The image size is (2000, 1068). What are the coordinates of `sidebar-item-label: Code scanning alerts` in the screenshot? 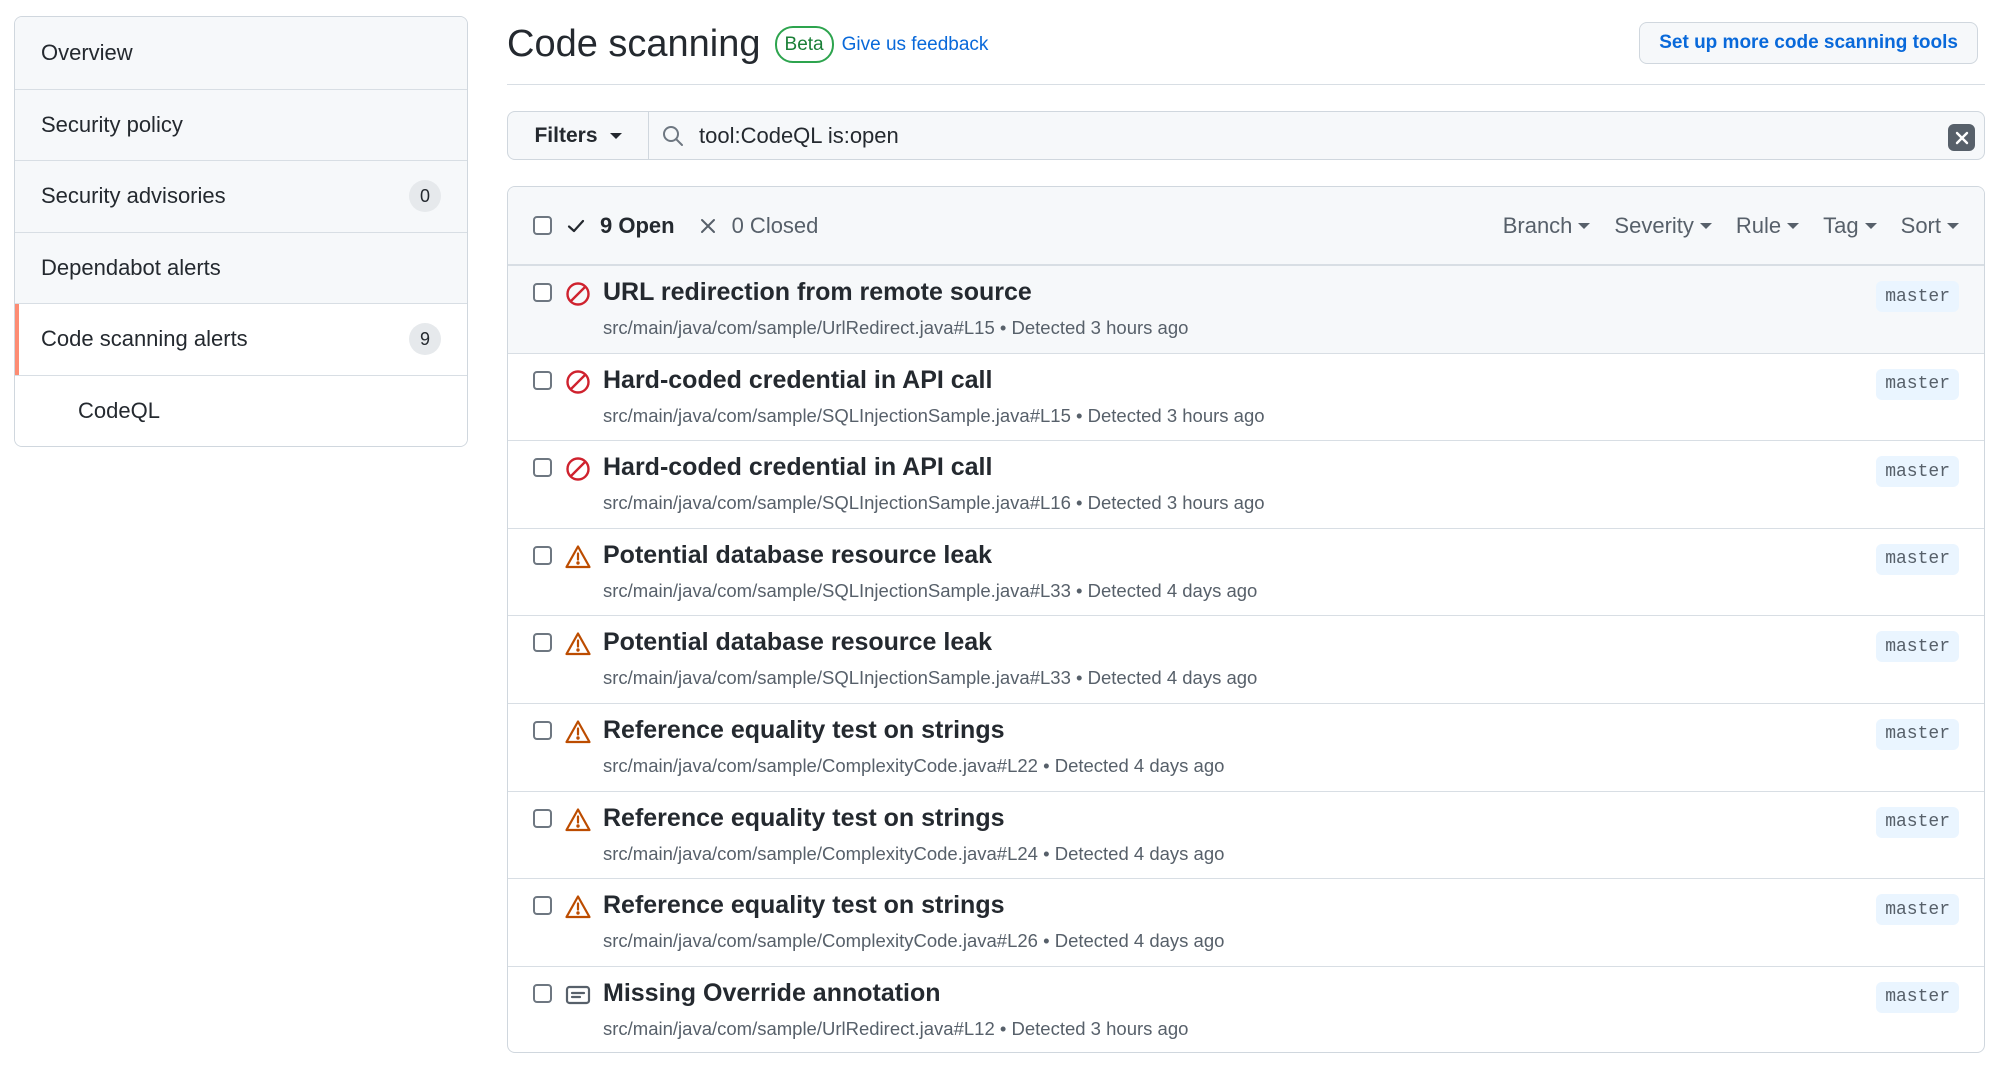 It's located at (144, 339).